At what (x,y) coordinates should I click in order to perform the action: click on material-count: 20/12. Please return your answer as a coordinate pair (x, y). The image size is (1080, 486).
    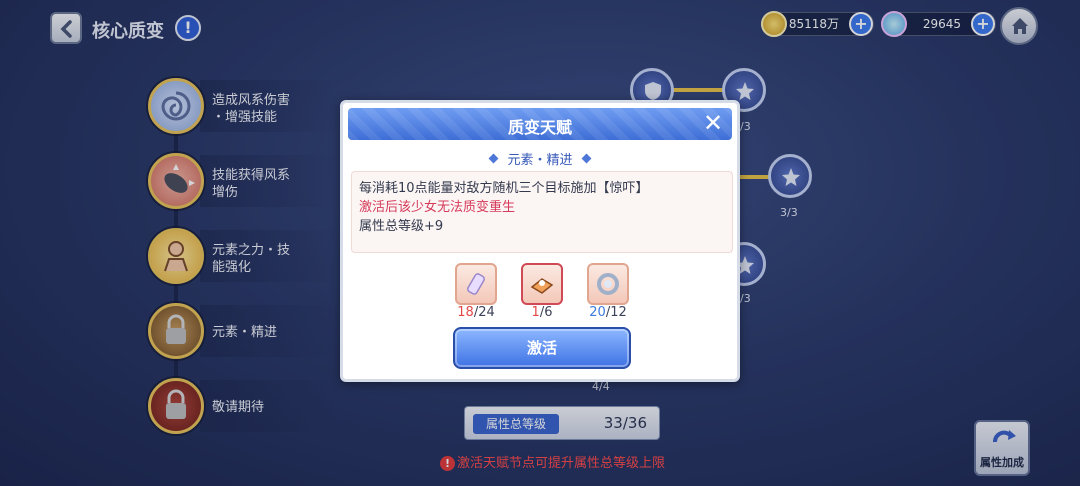
    Looking at the image, I should click on (608, 312).